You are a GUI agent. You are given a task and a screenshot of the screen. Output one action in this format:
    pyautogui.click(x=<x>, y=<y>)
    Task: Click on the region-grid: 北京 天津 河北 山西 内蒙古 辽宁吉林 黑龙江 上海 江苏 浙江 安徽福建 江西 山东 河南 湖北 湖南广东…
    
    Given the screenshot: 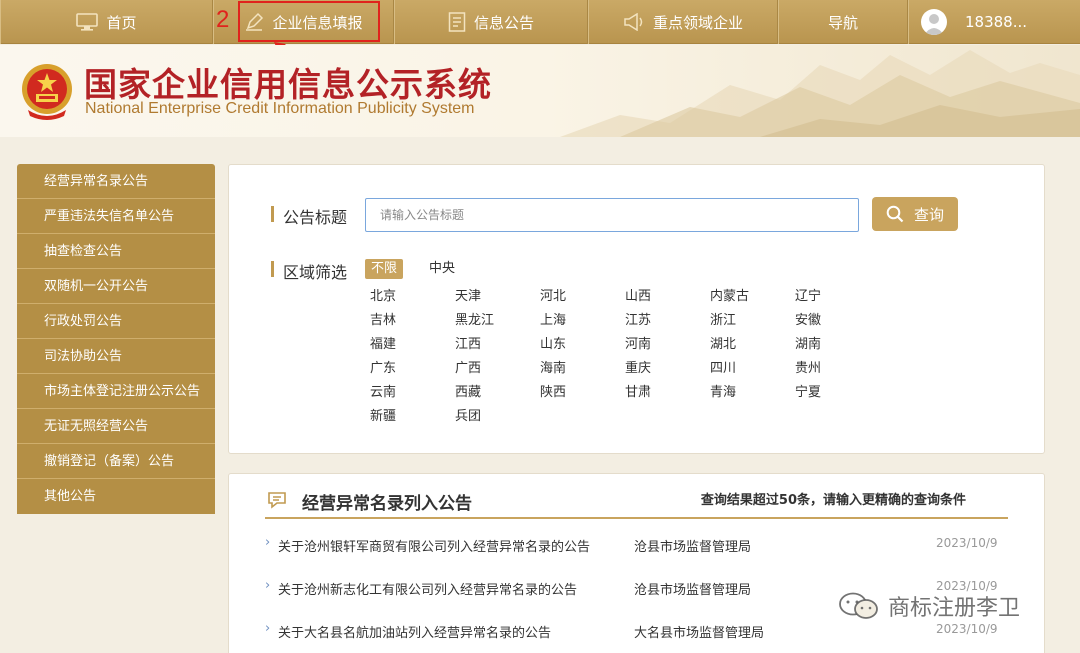 What is the action you would take?
    pyautogui.click(x=625, y=356)
    